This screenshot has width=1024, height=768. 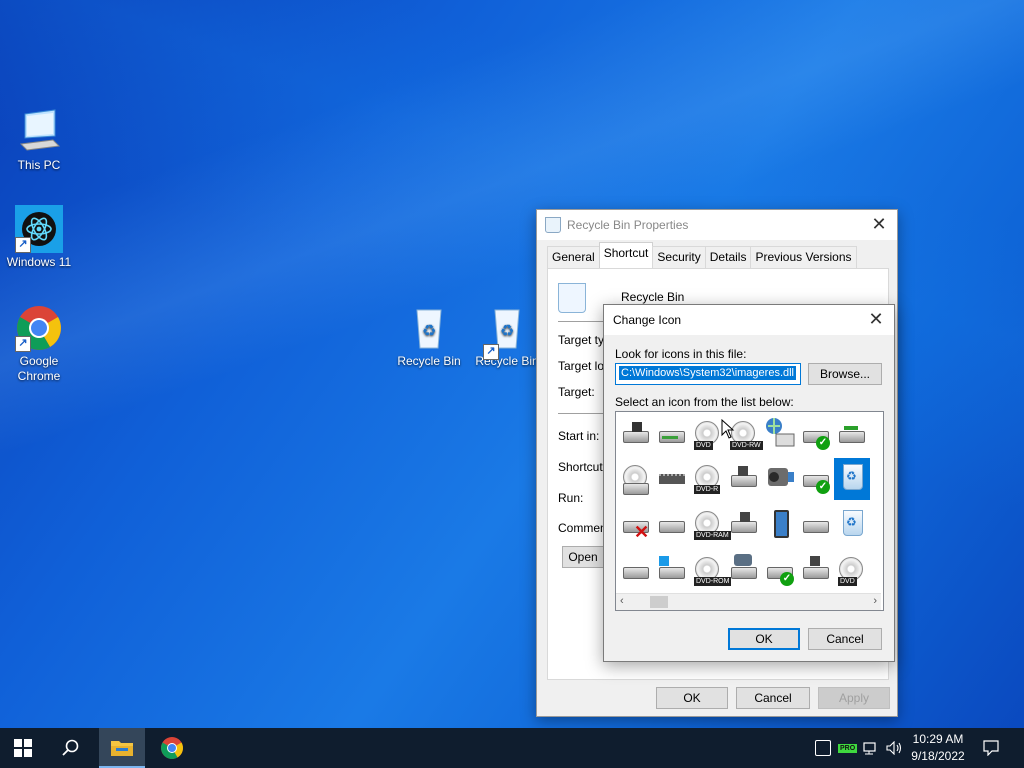 What do you see at coordinates (172, 748) in the screenshot?
I see `taskbar-chrome` at bounding box center [172, 748].